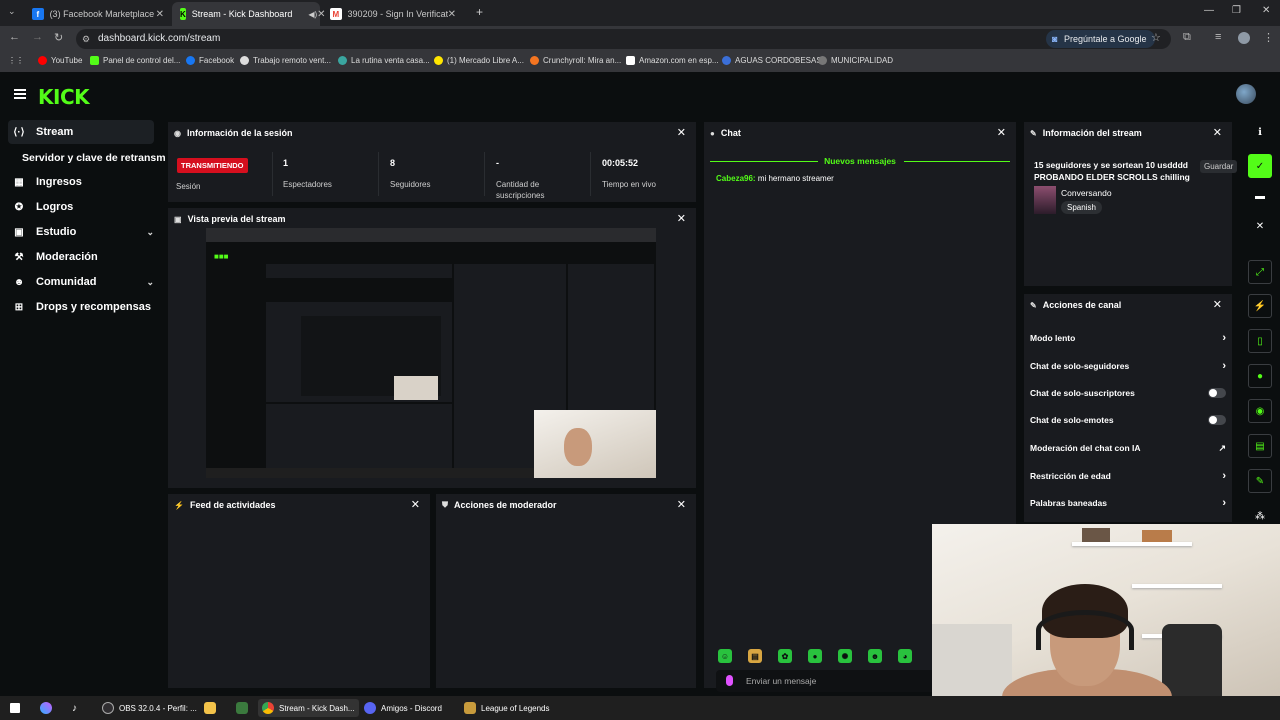  What do you see at coordinates (19, 207) in the screenshot?
I see `achievements-icon: ✪` at bounding box center [19, 207].